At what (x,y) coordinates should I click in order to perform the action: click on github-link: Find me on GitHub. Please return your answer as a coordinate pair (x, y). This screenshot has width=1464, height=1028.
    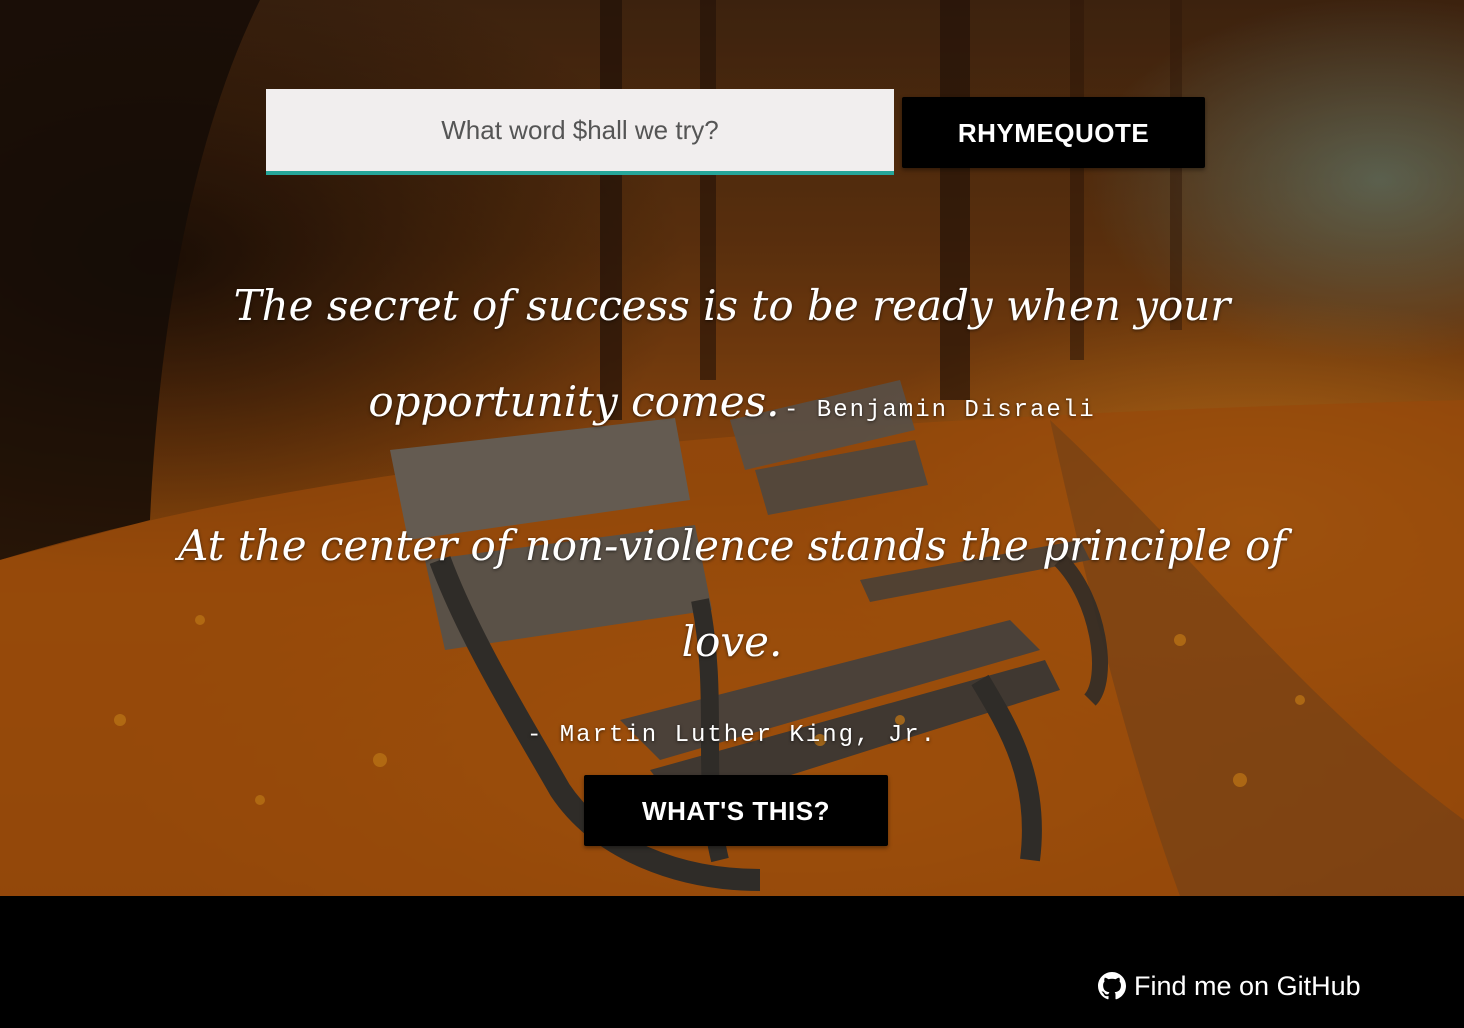
    Looking at the image, I should click on (1229, 986).